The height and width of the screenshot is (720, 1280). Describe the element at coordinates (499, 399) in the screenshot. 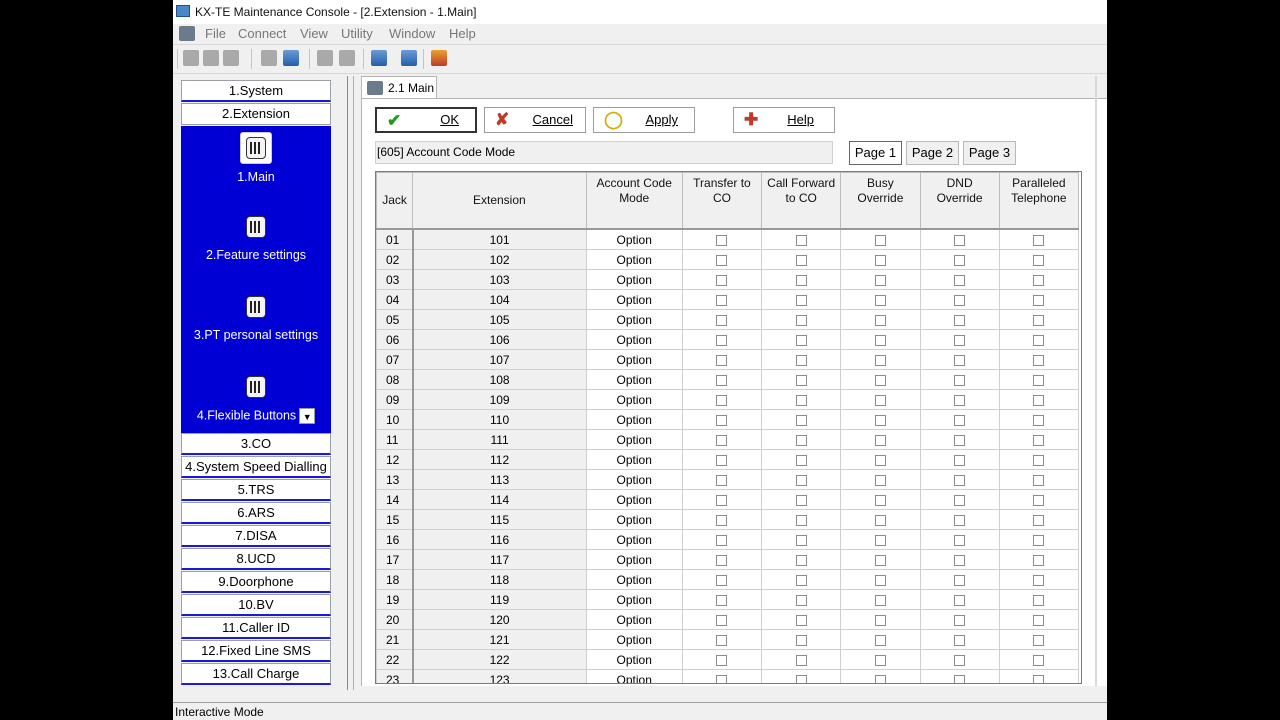

I see `extension-cell: 109` at that location.